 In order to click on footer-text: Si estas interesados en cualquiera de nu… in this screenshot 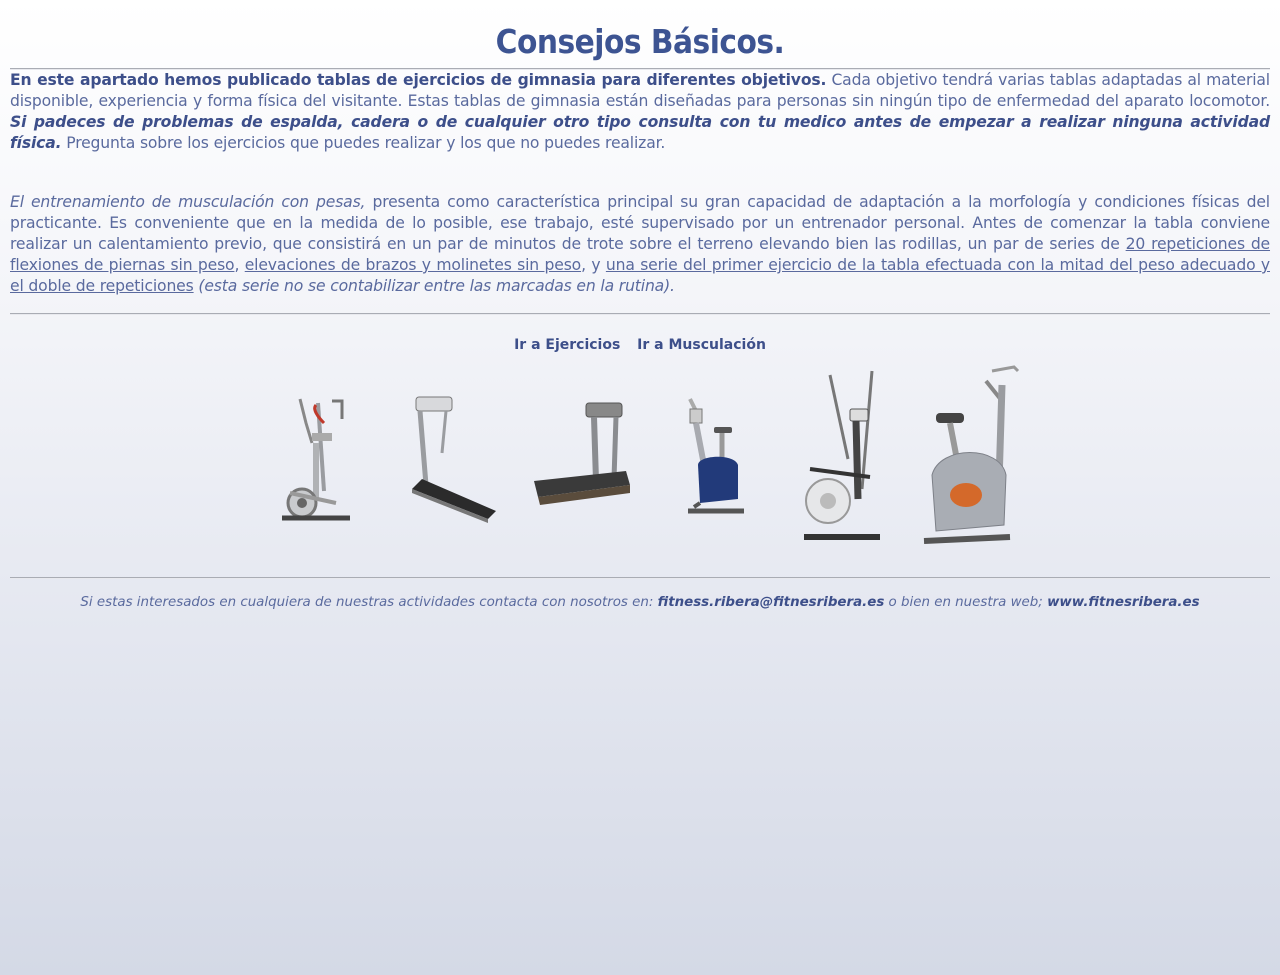, I will do `click(369, 602)`.